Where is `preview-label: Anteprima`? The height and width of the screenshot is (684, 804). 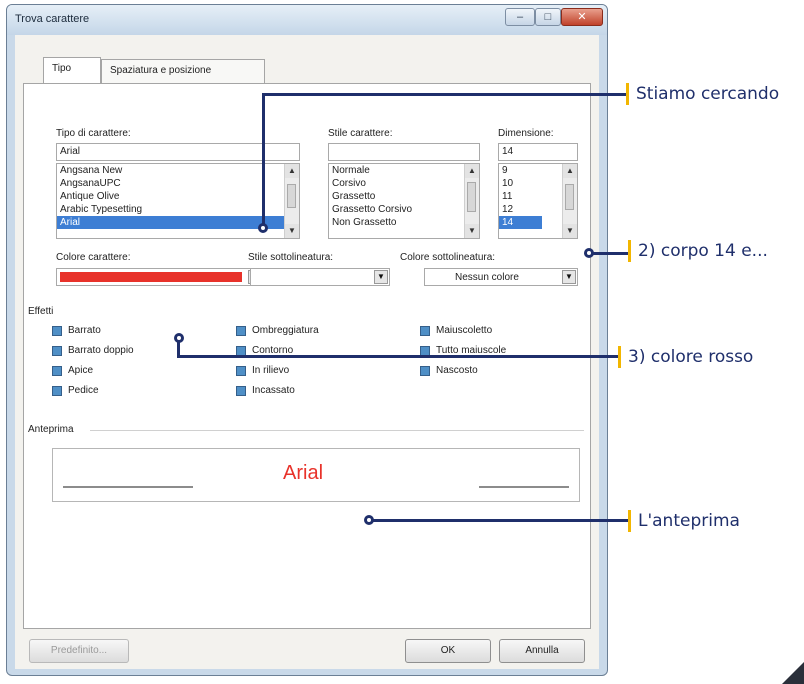
preview-label: Anteprima is located at coordinates (51, 429).